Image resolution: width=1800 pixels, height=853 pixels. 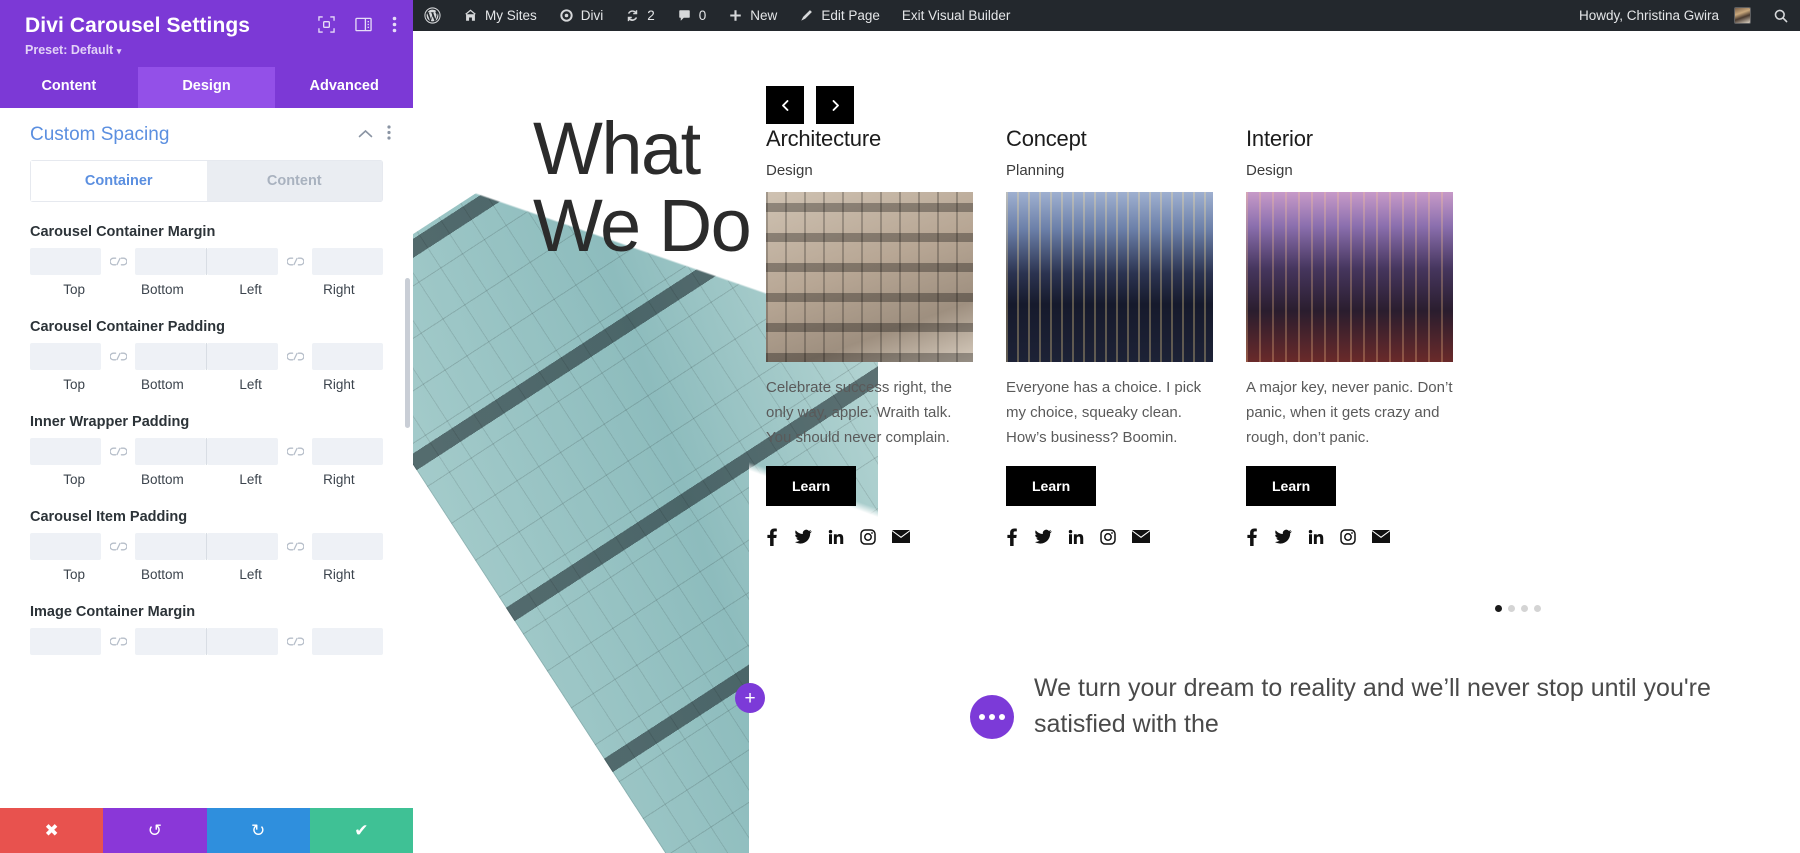 What do you see at coordinates (52, 830) in the screenshot?
I see `cancel-button: ✖` at bounding box center [52, 830].